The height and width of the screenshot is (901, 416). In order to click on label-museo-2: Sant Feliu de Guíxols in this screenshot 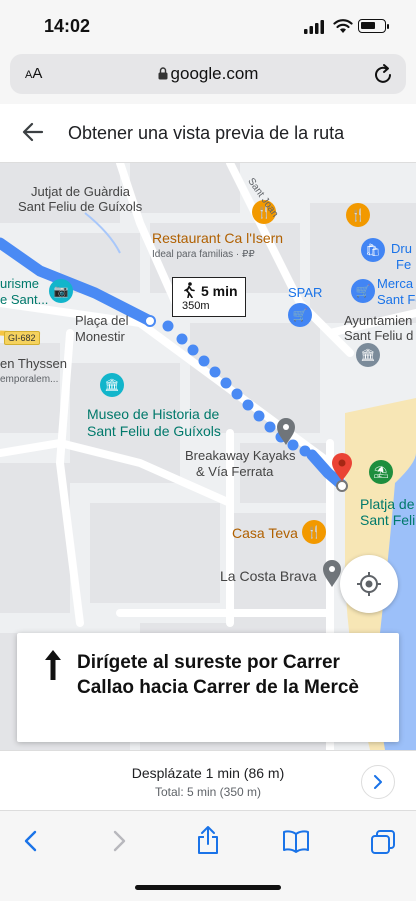, I will do `click(154, 431)`.